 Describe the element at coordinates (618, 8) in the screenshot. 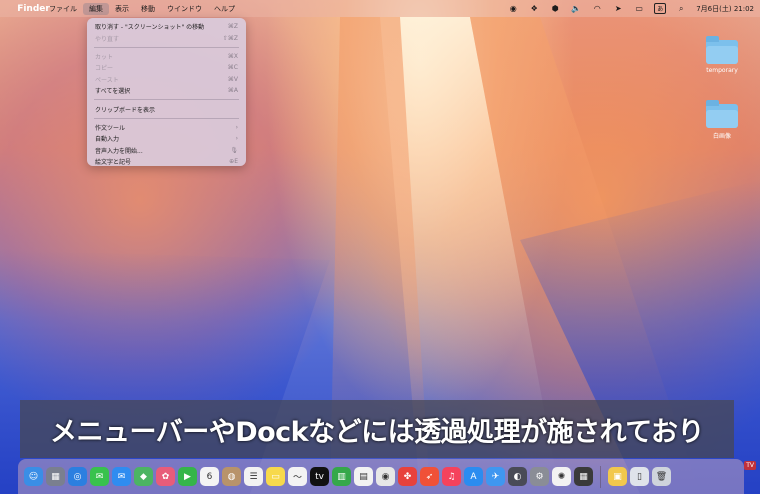

I see `location-icon: ➤` at that location.